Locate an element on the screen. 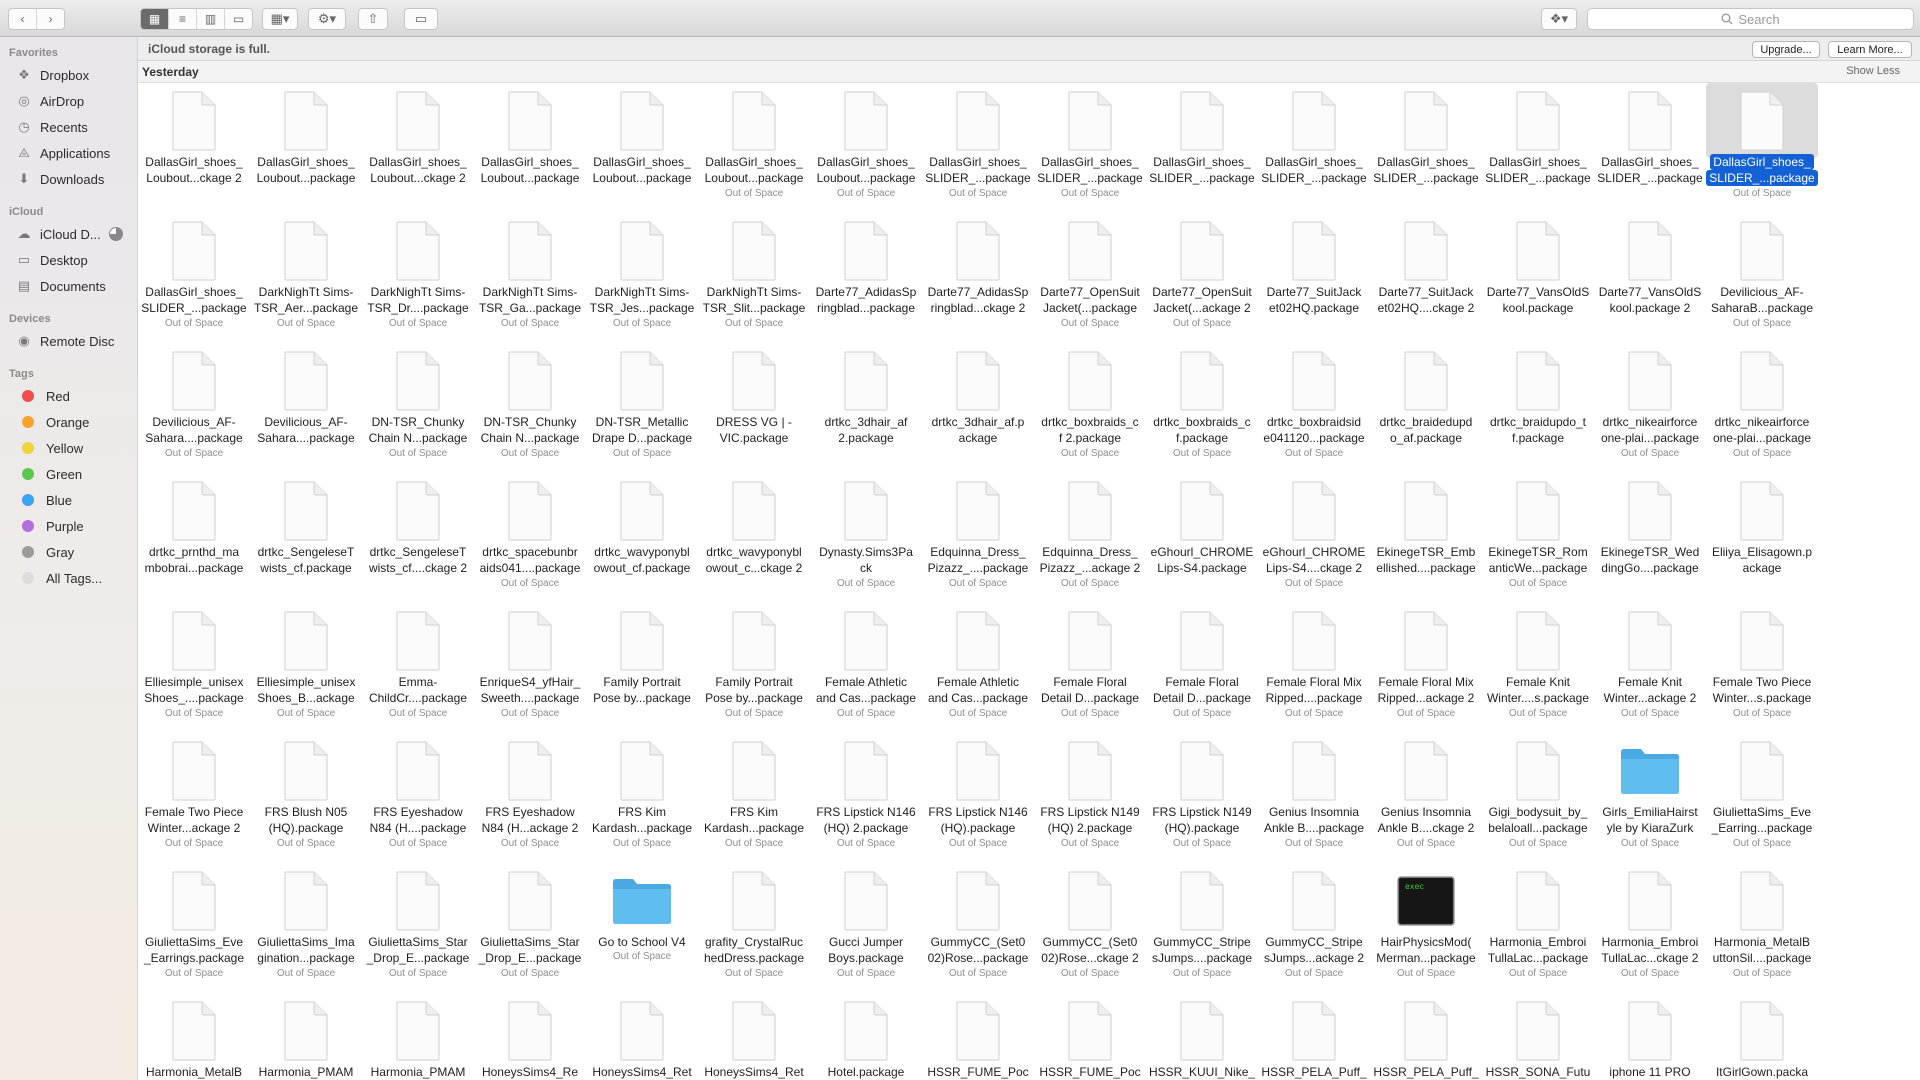 The width and height of the screenshot is (1920, 1080). file-item: Darte77_VansOldS kool.package 2 is located at coordinates (1650, 278).